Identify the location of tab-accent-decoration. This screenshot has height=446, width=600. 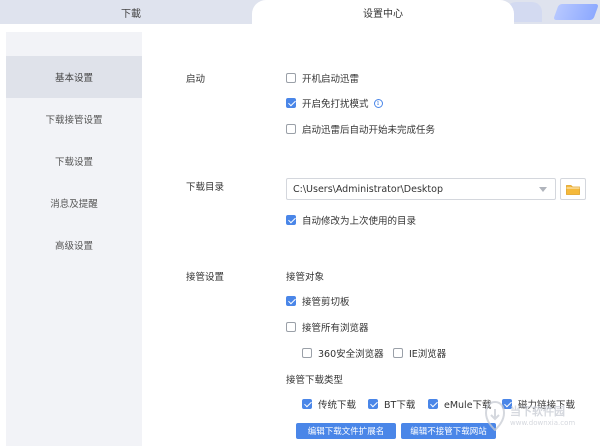
(576, 12).